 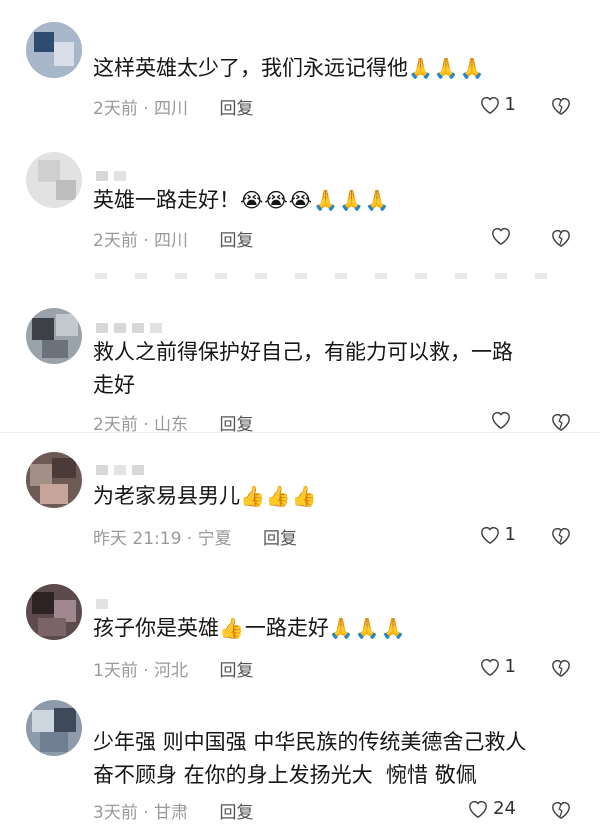 I want to click on comment-meta: 3天前 · 甘肃 回复, so click(x=173, y=813).